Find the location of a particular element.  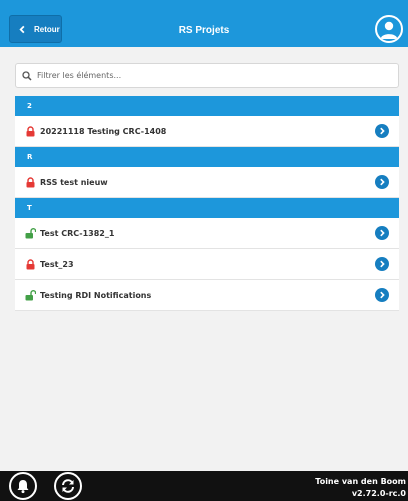

list-item: Test_23 is located at coordinates (207, 264).